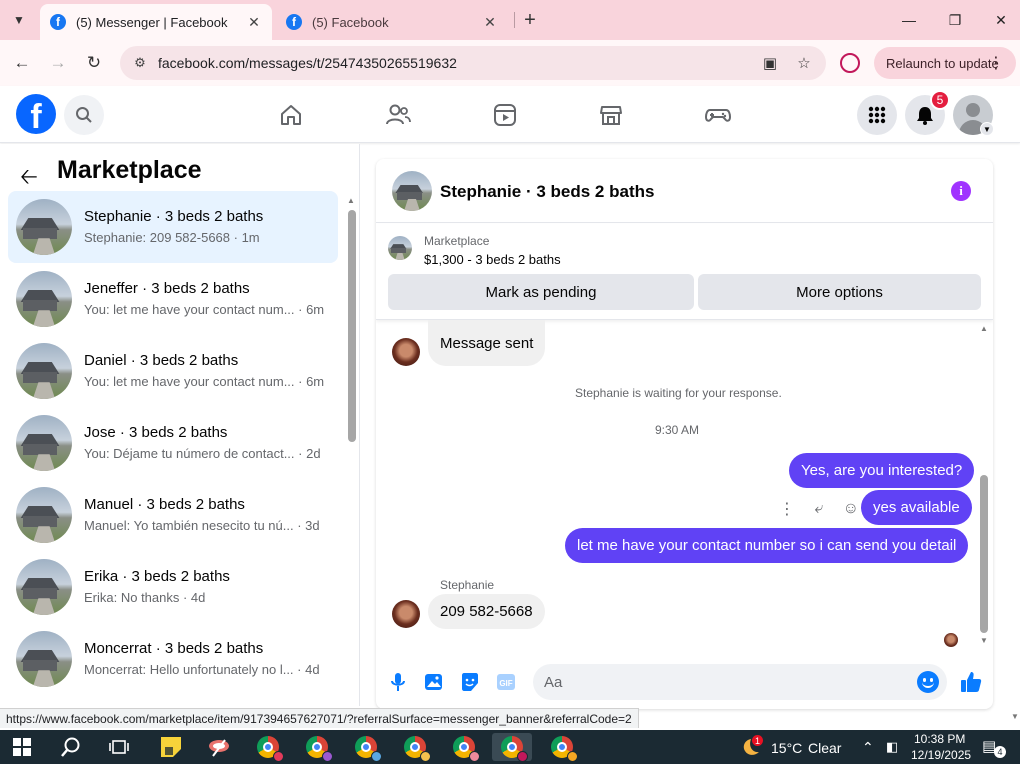 The width and height of the screenshot is (1020, 764). What do you see at coordinates (850, 63) in the screenshot?
I see `profile-icon` at bounding box center [850, 63].